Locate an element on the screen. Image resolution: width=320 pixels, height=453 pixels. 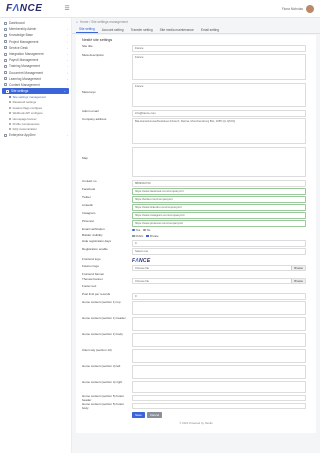
per-page-input: 0 is located at coordinates (219, 297).